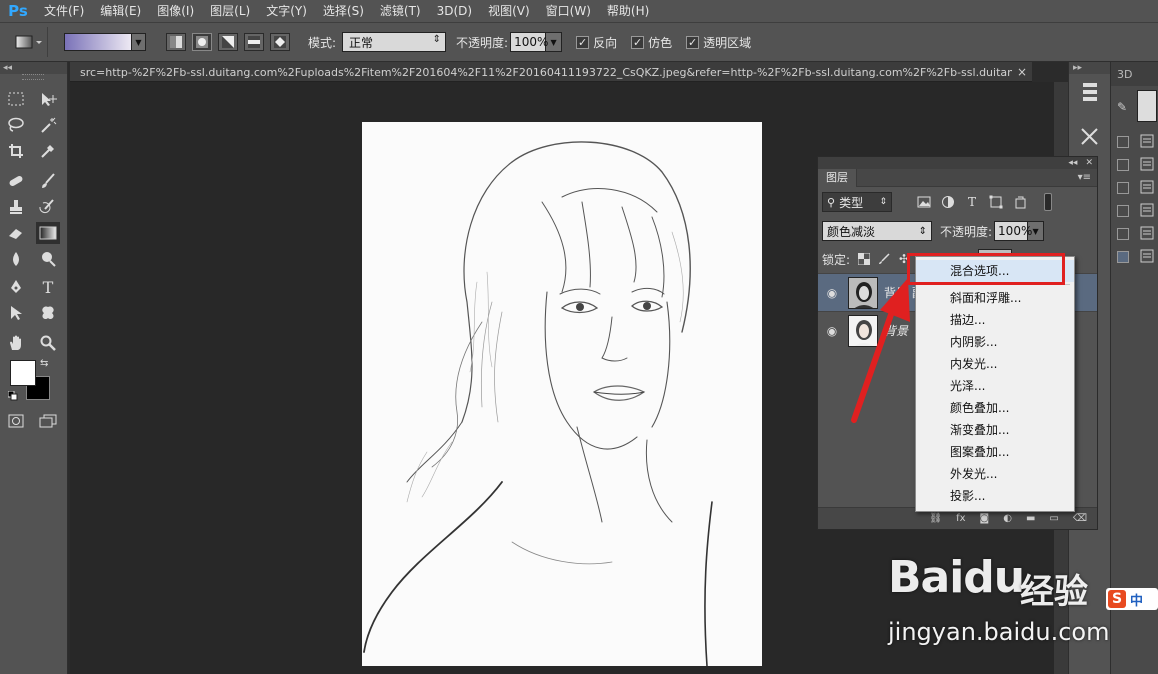 The image size is (1158, 674). Describe the element at coordinates (16, 287) in the screenshot. I see `pen-tool-icon` at that location.